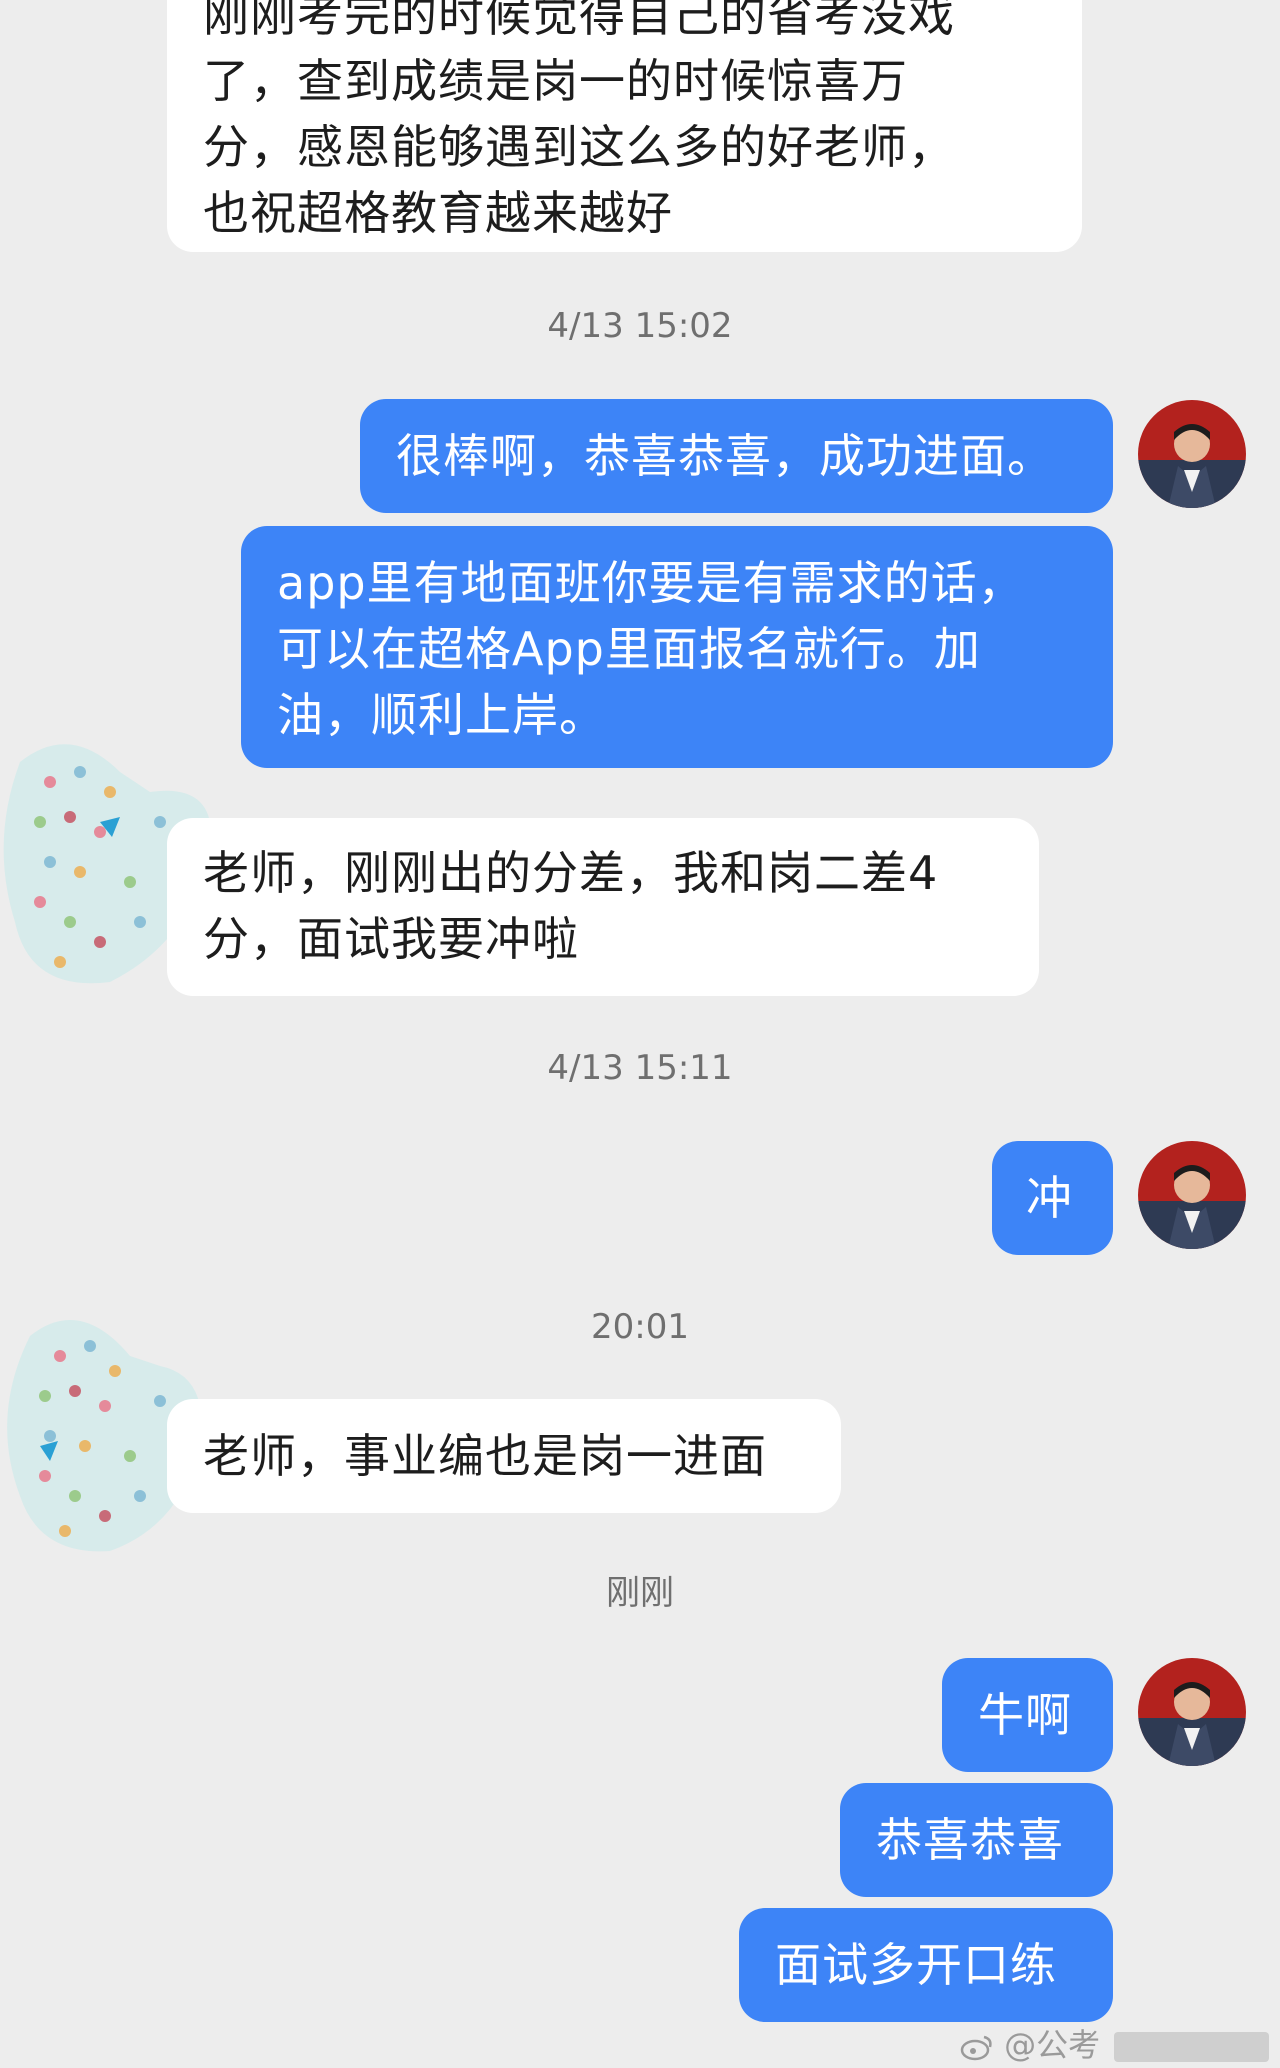  What do you see at coordinates (640, 326) in the screenshot?
I see `timestamp-1: 4/13 15:02` at bounding box center [640, 326].